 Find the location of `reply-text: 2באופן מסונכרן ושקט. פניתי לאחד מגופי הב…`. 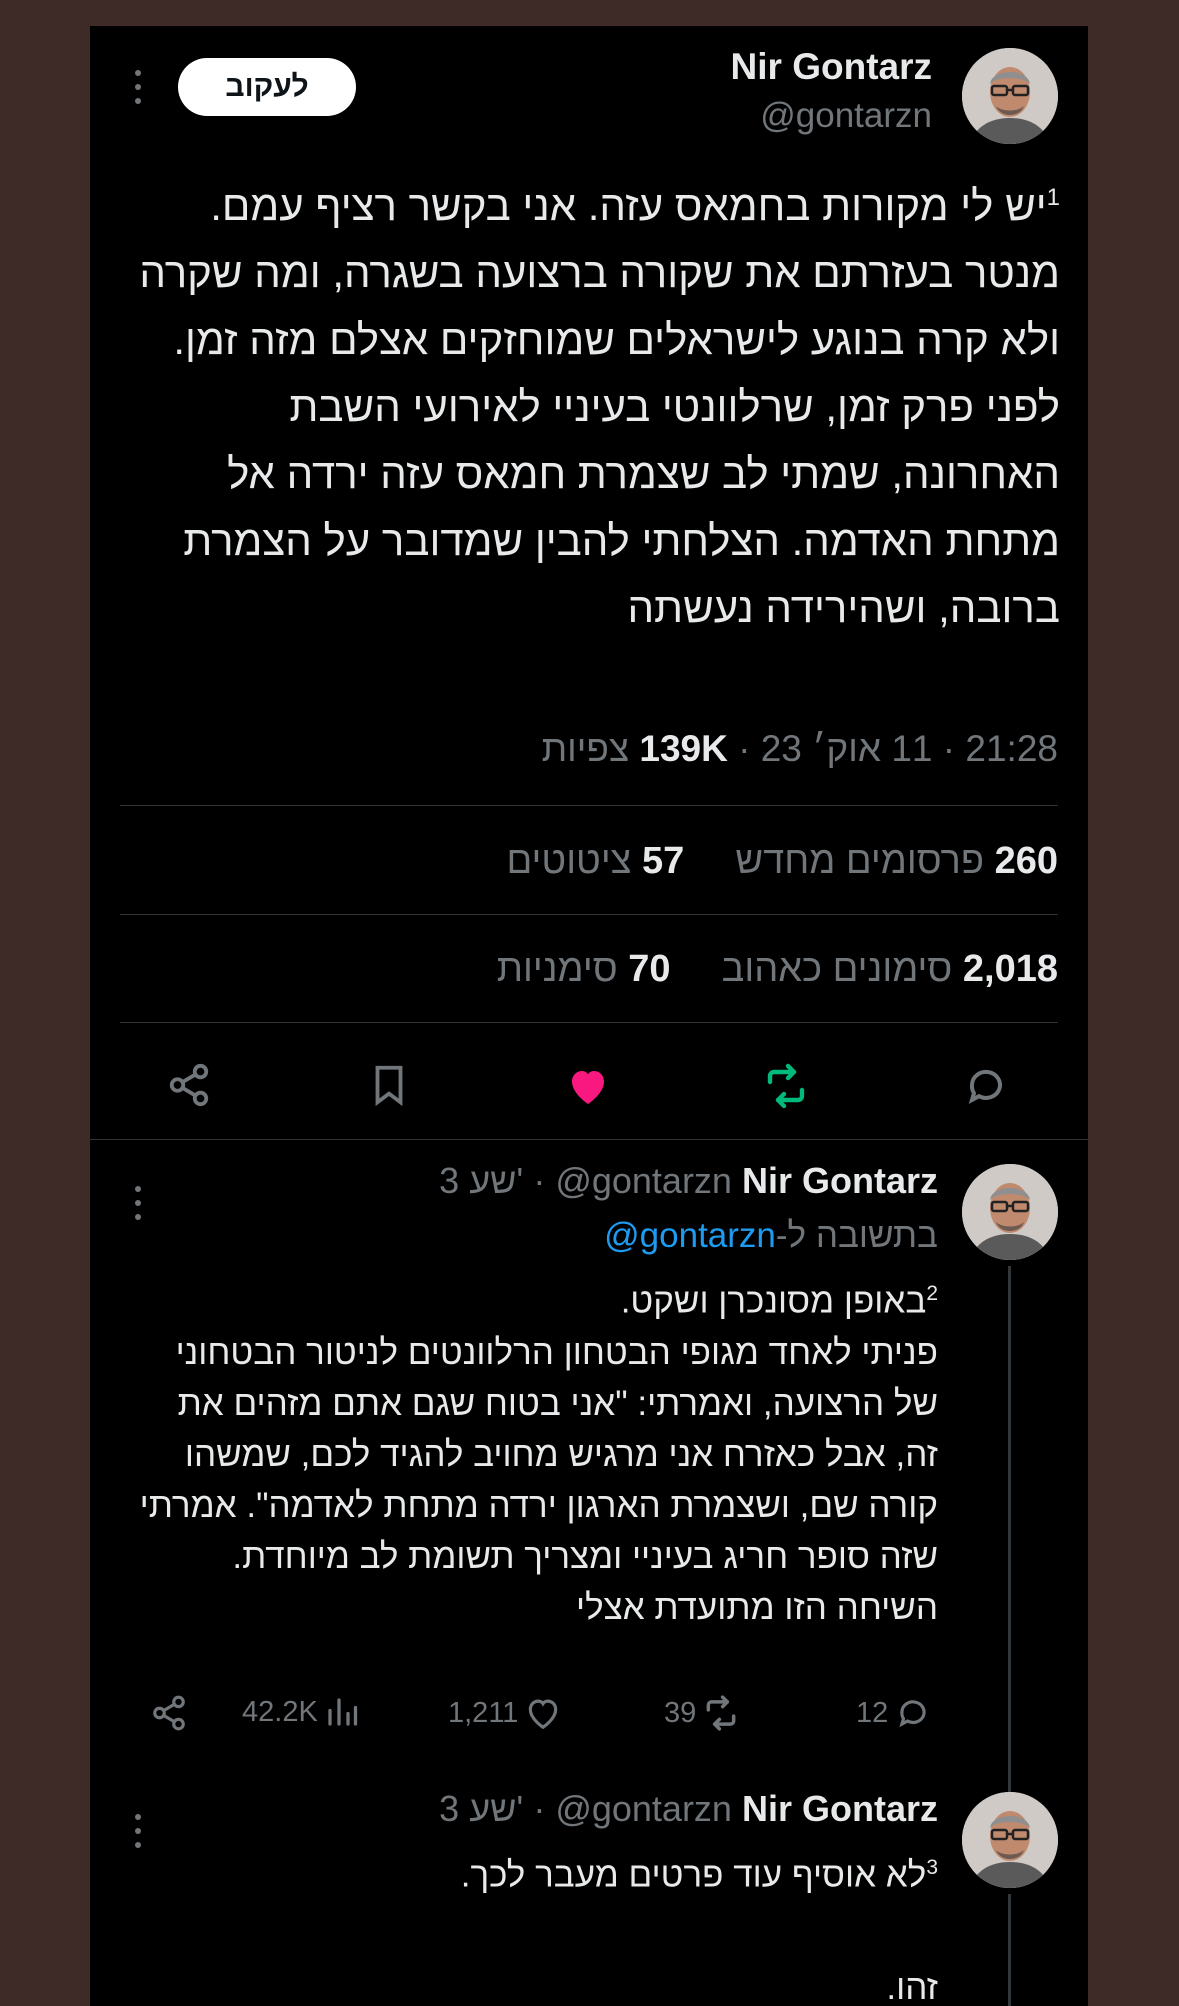

reply-text: 2באופן מסונכרן ושקט. פניתי לאחד מגופי הב… is located at coordinates (538, 1454).